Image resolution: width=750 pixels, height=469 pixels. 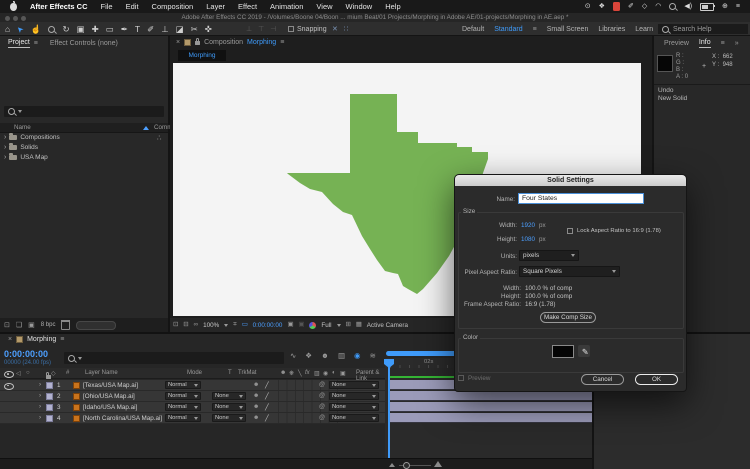 I want to click on project-search-box, so click(x=84, y=111).